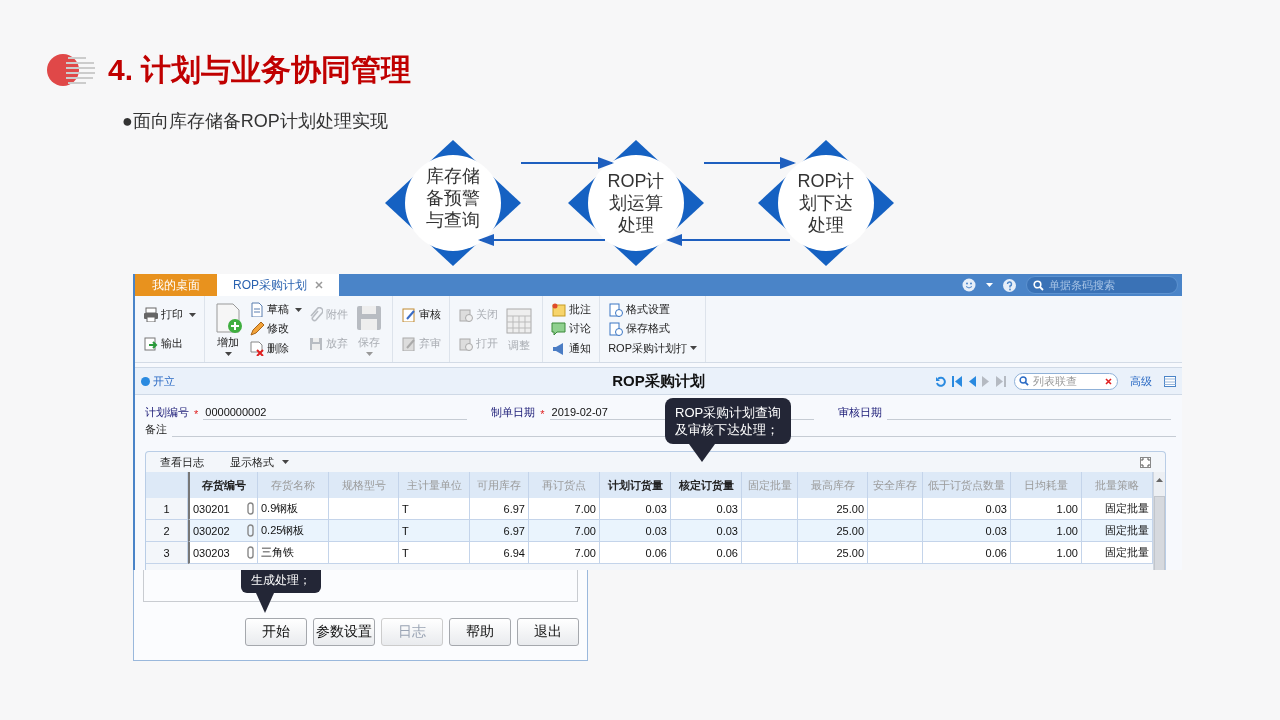  I want to click on format-icon, so click(616, 310).